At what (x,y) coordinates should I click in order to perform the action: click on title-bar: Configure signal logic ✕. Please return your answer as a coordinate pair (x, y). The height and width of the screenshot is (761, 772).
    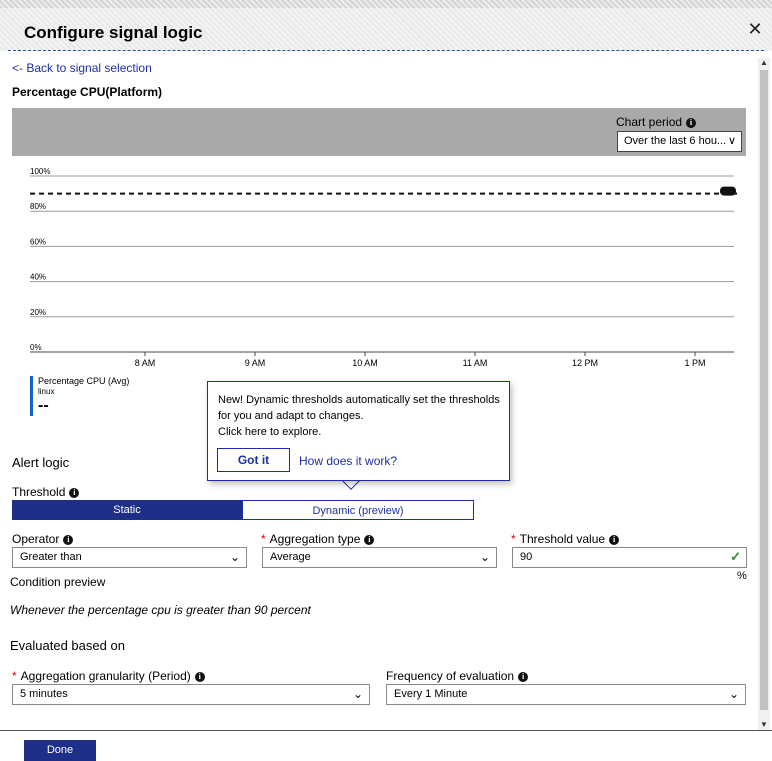
    Looking at the image, I should click on (386, 29).